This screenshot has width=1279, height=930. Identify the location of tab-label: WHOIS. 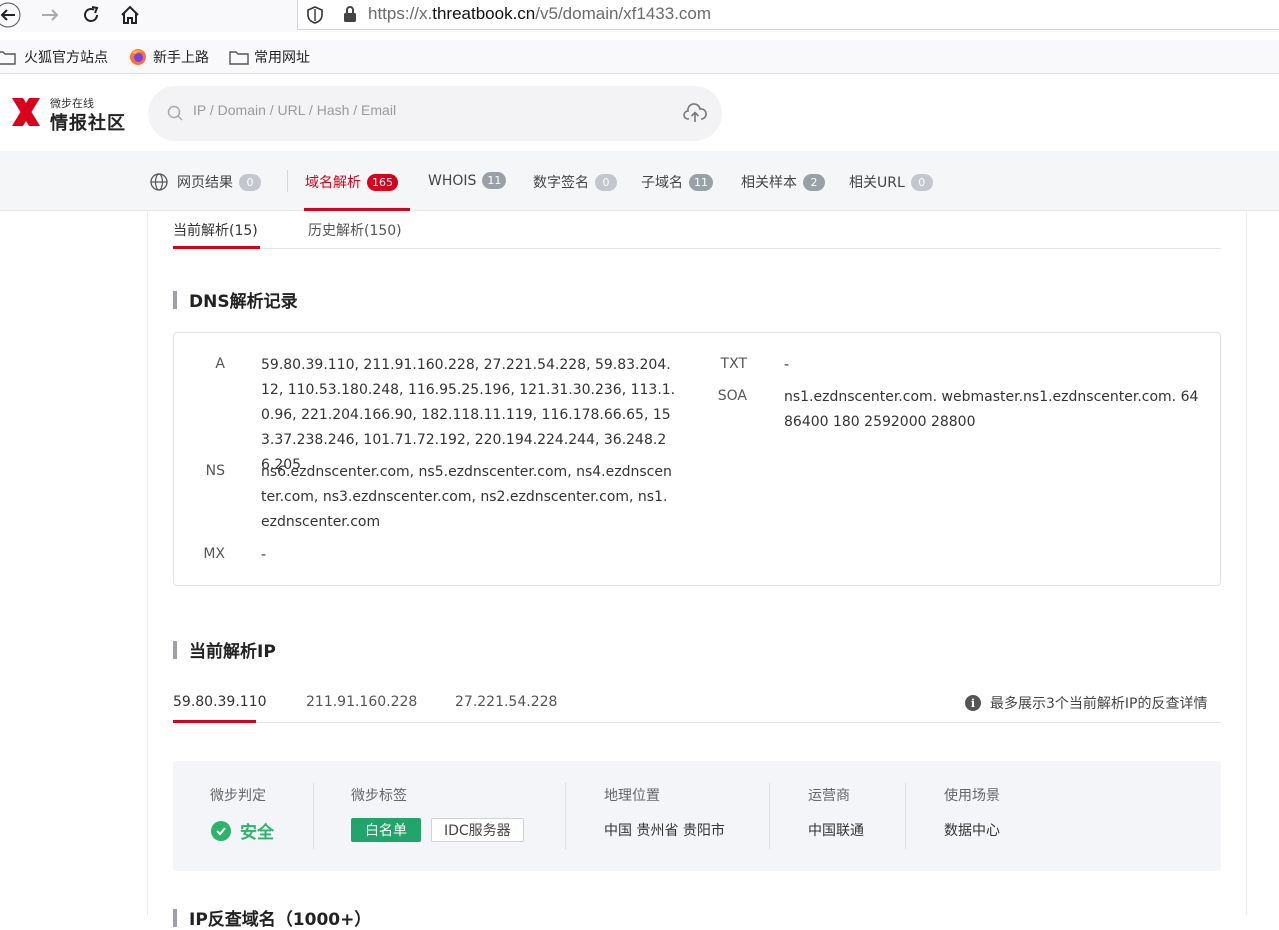
(452, 180).